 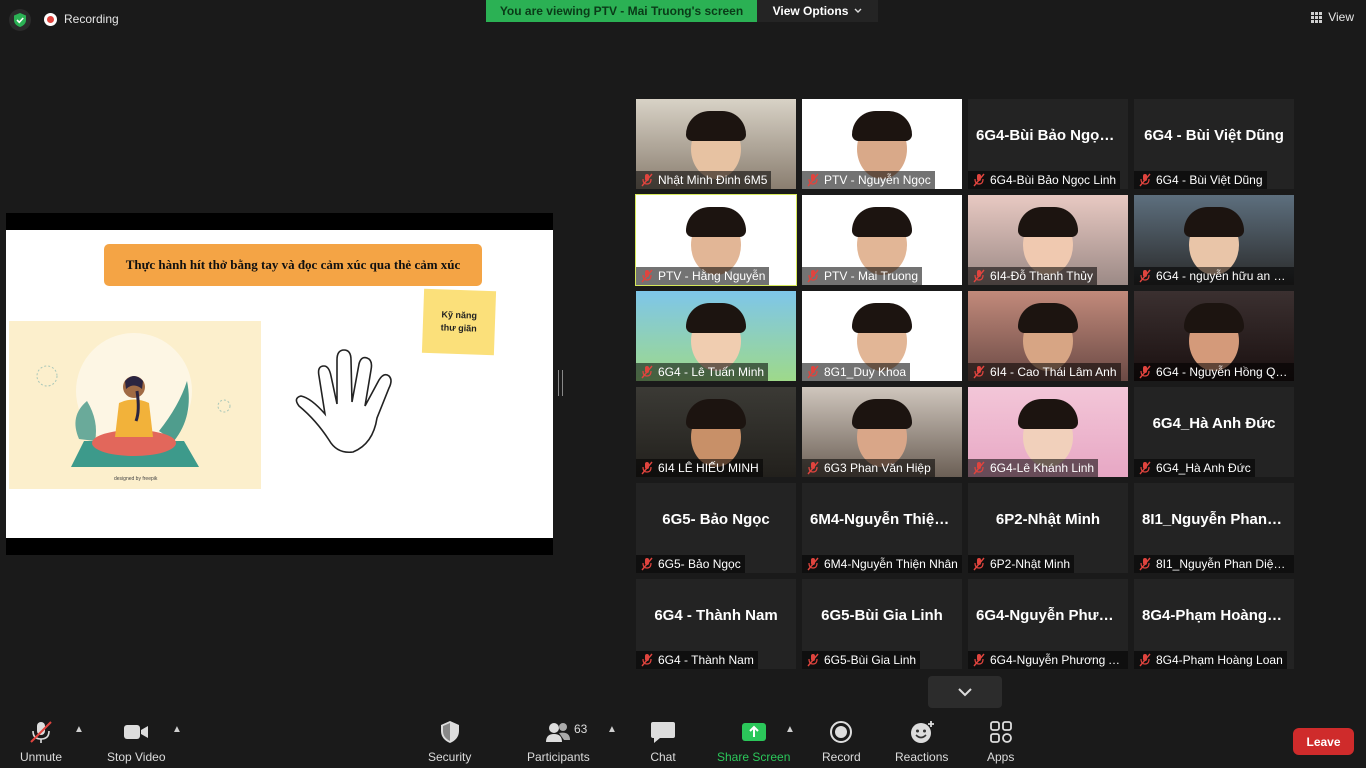 I want to click on participant-name-bar: 6I4 LÊ HIẾU MINH, so click(x=699, y=468).